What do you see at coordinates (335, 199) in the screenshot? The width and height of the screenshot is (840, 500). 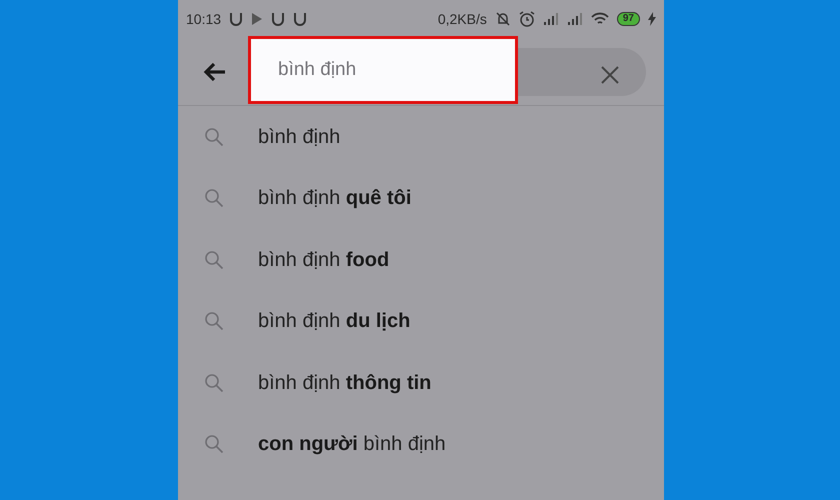 I see `suggestion-text: bình định quê tôi` at bounding box center [335, 199].